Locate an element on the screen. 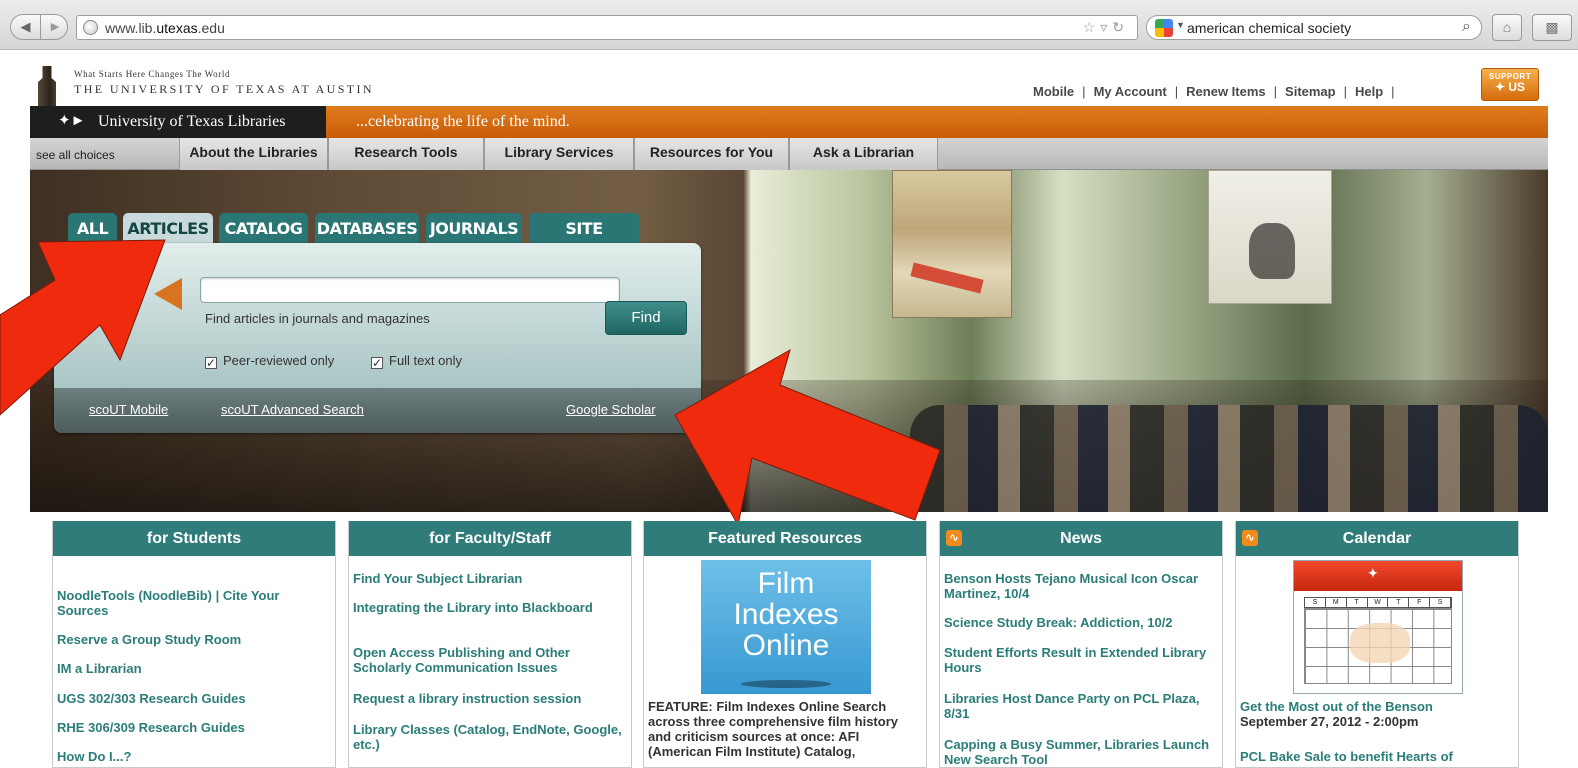 Image resolution: width=1578 pixels, height=768 pixels. ut-tagline: What Starts Here Changes The World is located at coordinates (152, 74).